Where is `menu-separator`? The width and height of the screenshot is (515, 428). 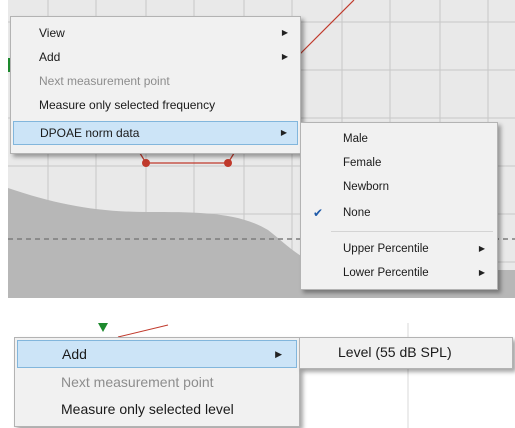 menu-separator is located at coordinates (412, 231).